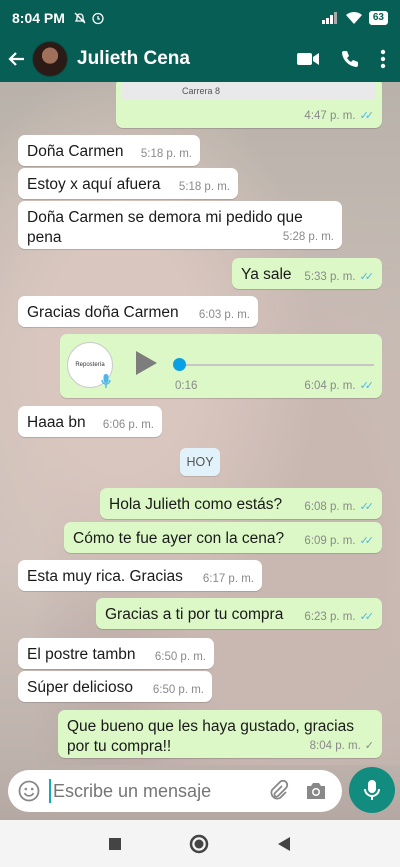 The height and width of the screenshot is (867, 400). I want to click on message-incoming: Doña Carmen 5:18 p. m., so click(109, 150).